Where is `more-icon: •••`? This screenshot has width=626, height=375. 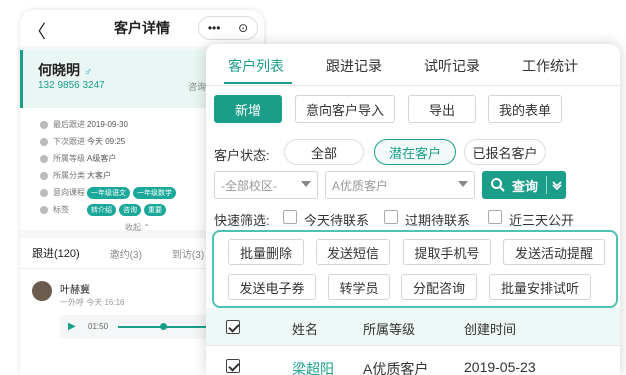 more-icon: ••• is located at coordinates (214, 28).